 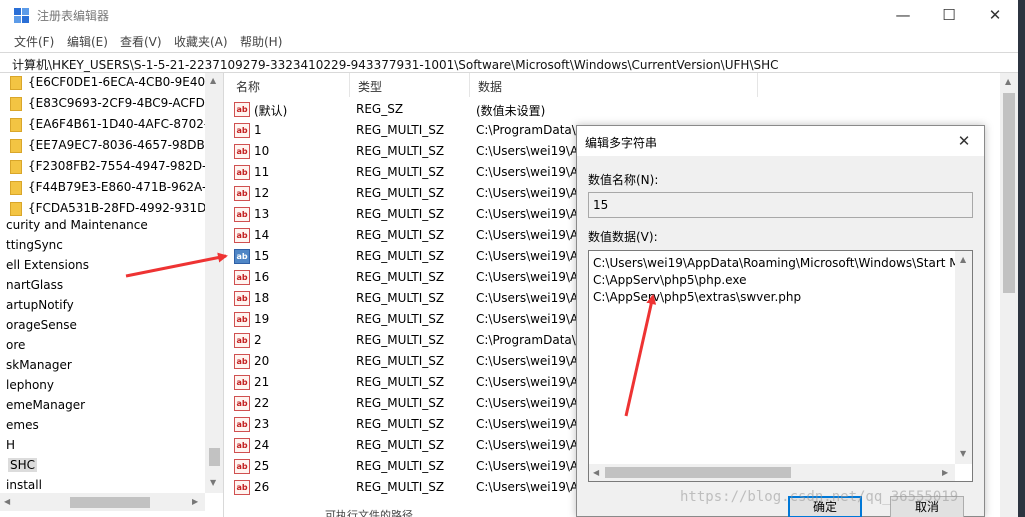 I want to click on tree-item-label: orageSense, so click(x=41, y=325).